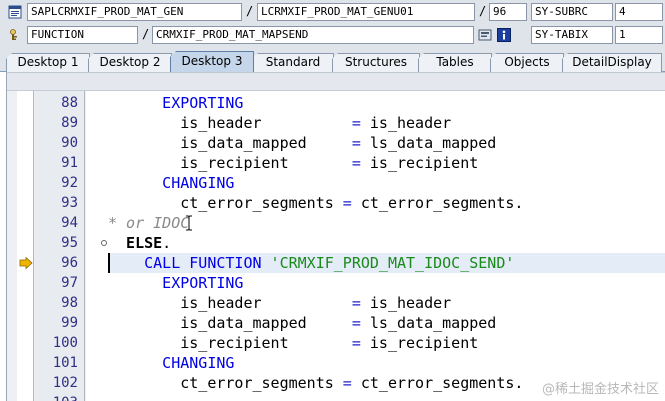  I want to click on code-line: 101 CHANGING, so click(336, 363).